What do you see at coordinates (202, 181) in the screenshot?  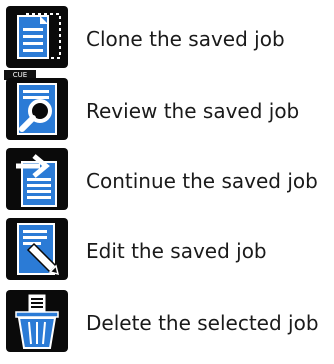 I see `continue-label: Continue the saved job` at bounding box center [202, 181].